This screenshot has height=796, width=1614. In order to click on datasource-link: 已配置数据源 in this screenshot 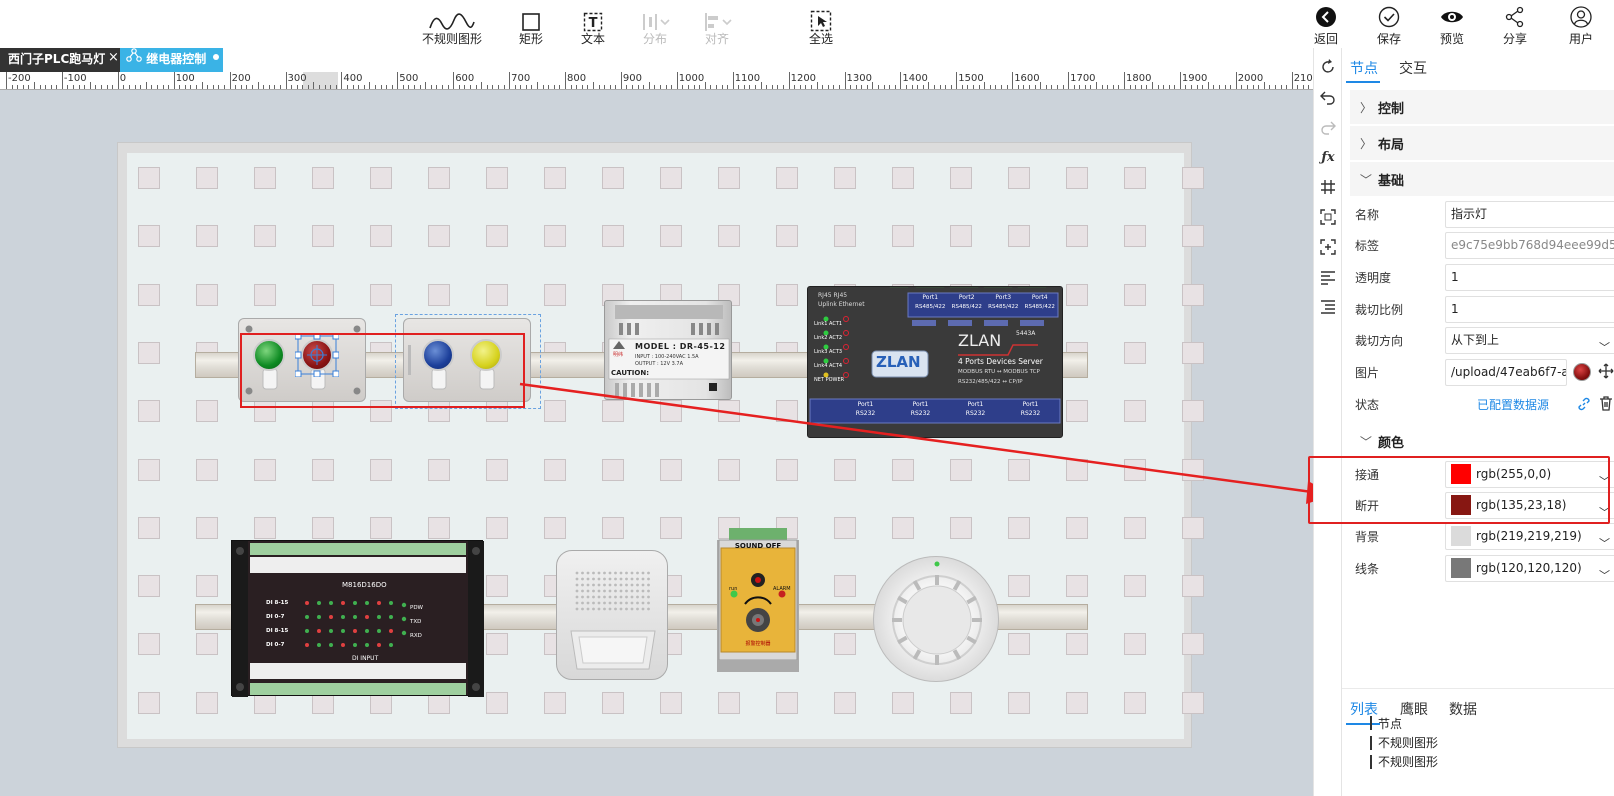, I will do `click(1513, 404)`.